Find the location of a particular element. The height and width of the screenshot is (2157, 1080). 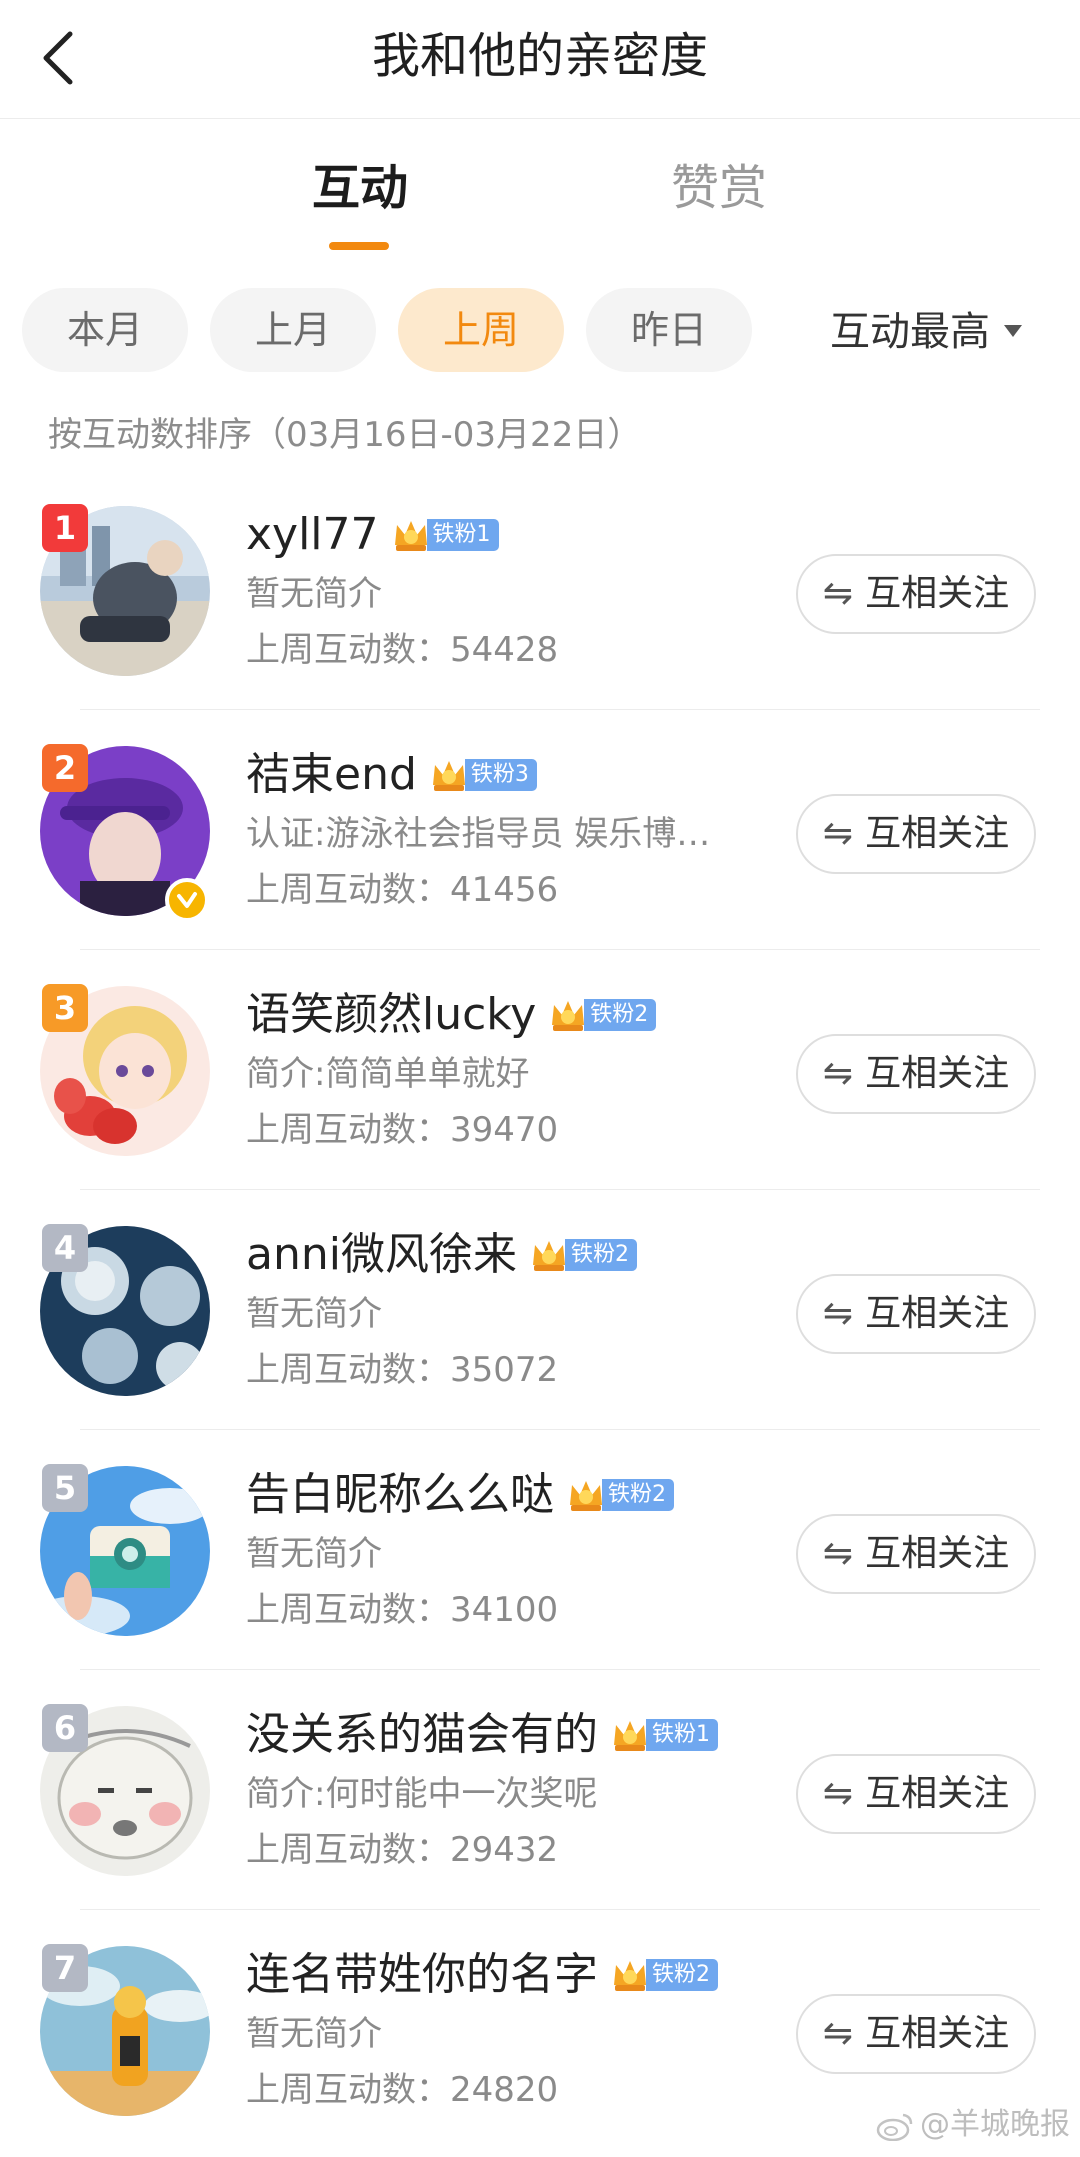

filter-last-month: 上月 is located at coordinates (293, 330).